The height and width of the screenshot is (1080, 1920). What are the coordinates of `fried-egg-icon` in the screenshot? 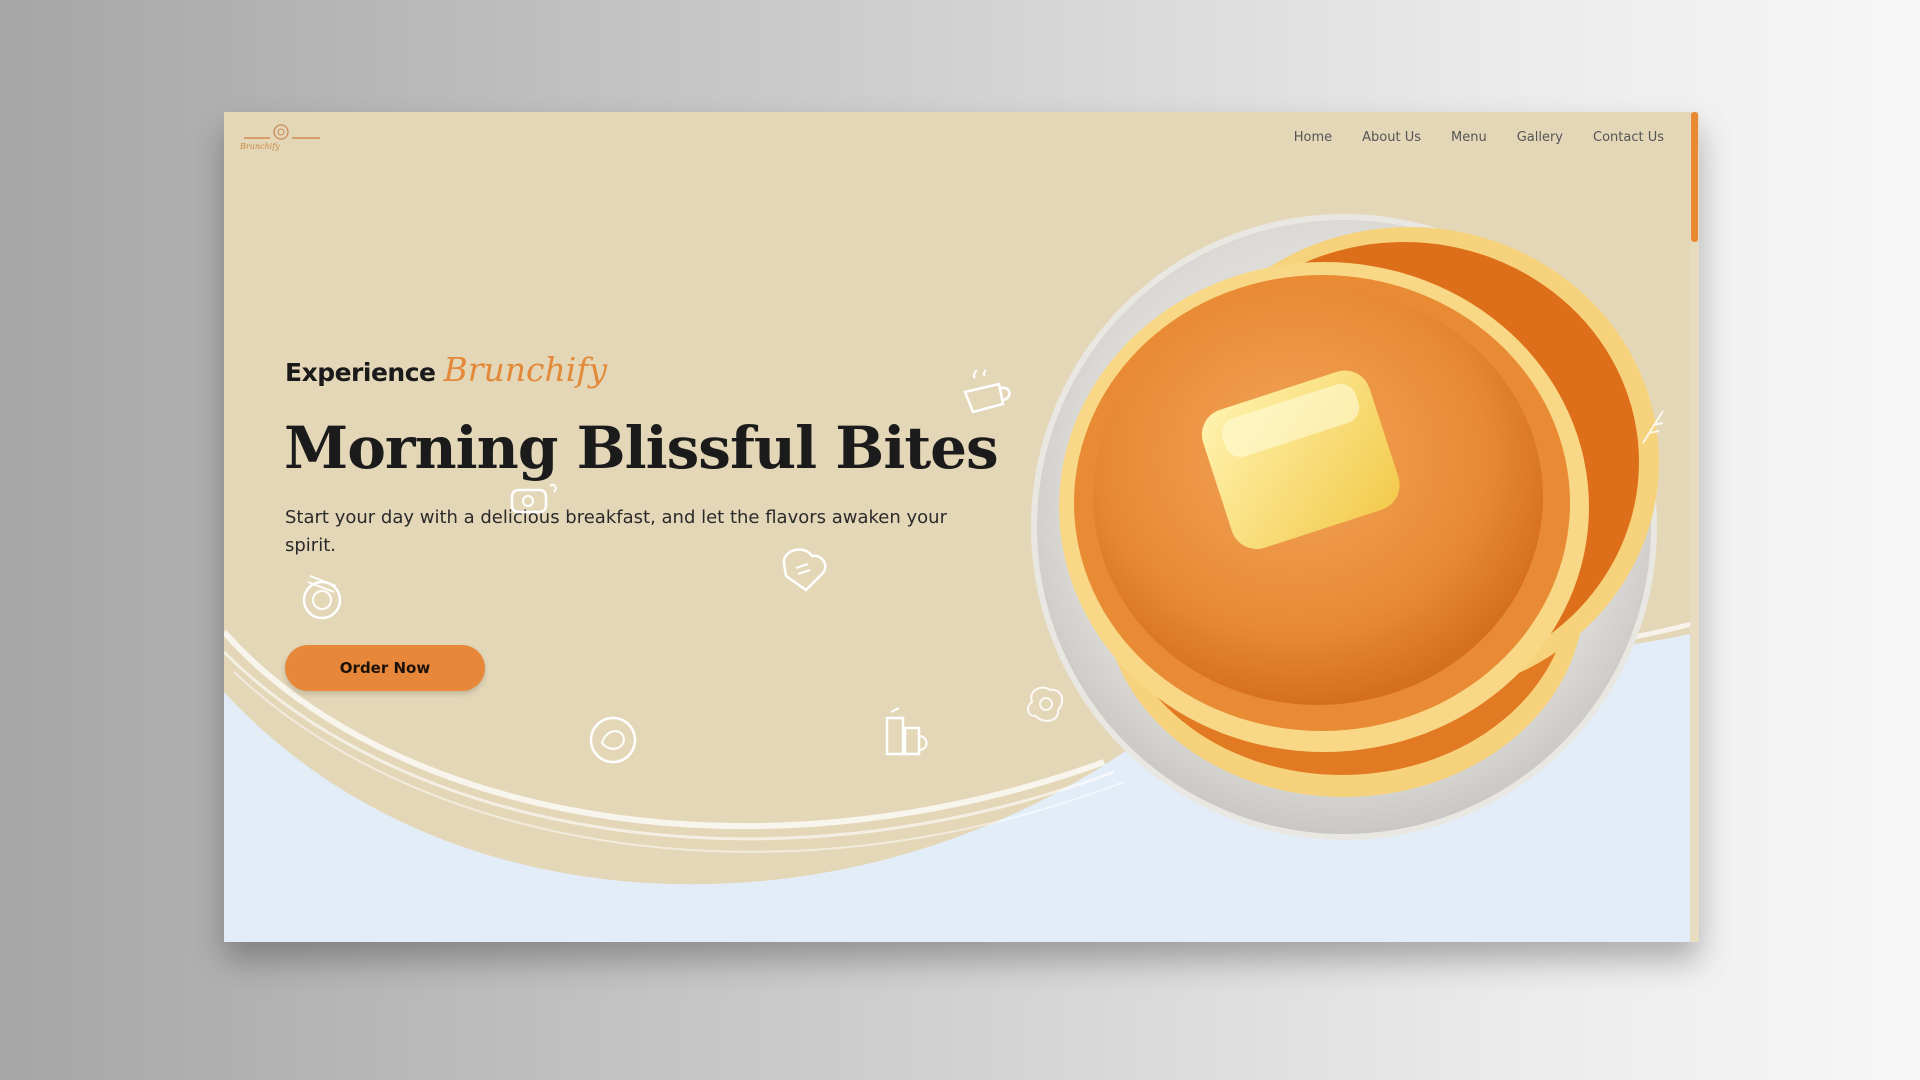 It's located at (613, 740).